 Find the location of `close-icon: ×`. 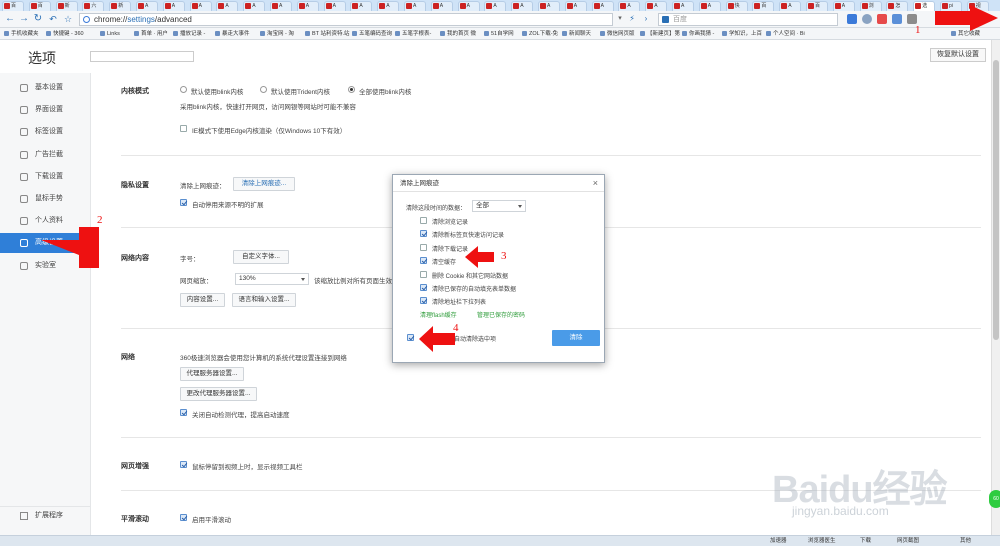

close-icon: × is located at coordinates (595, 183).